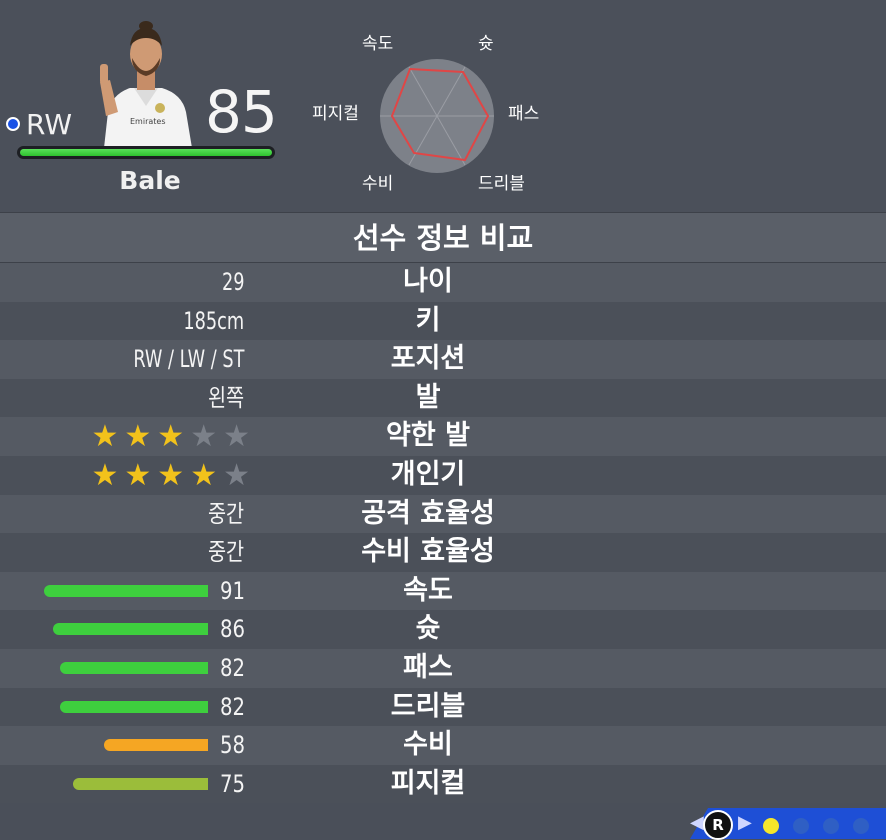 Image resolution: width=886 pixels, height=840 pixels. What do you see at coordinates (697, 822) in the screenshot?
I see `prev-arrow-icon: ◀` at bounding box center [697, 822].